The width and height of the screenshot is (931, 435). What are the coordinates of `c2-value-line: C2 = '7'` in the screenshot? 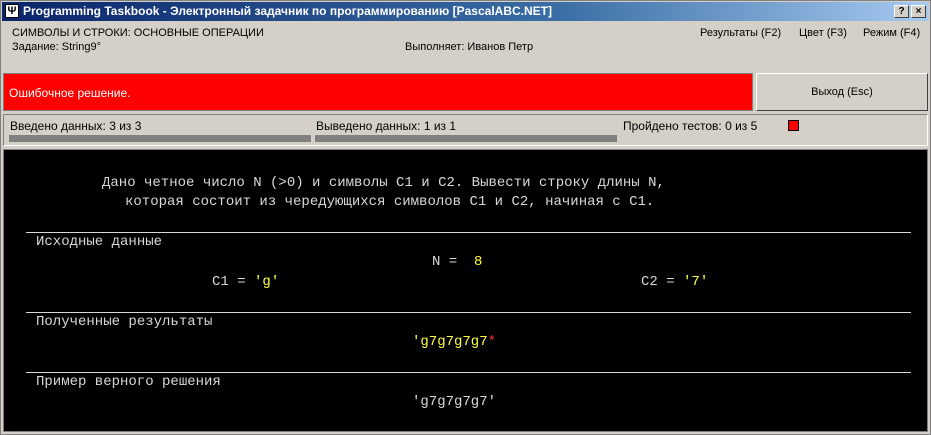 It's located at (675, 282).